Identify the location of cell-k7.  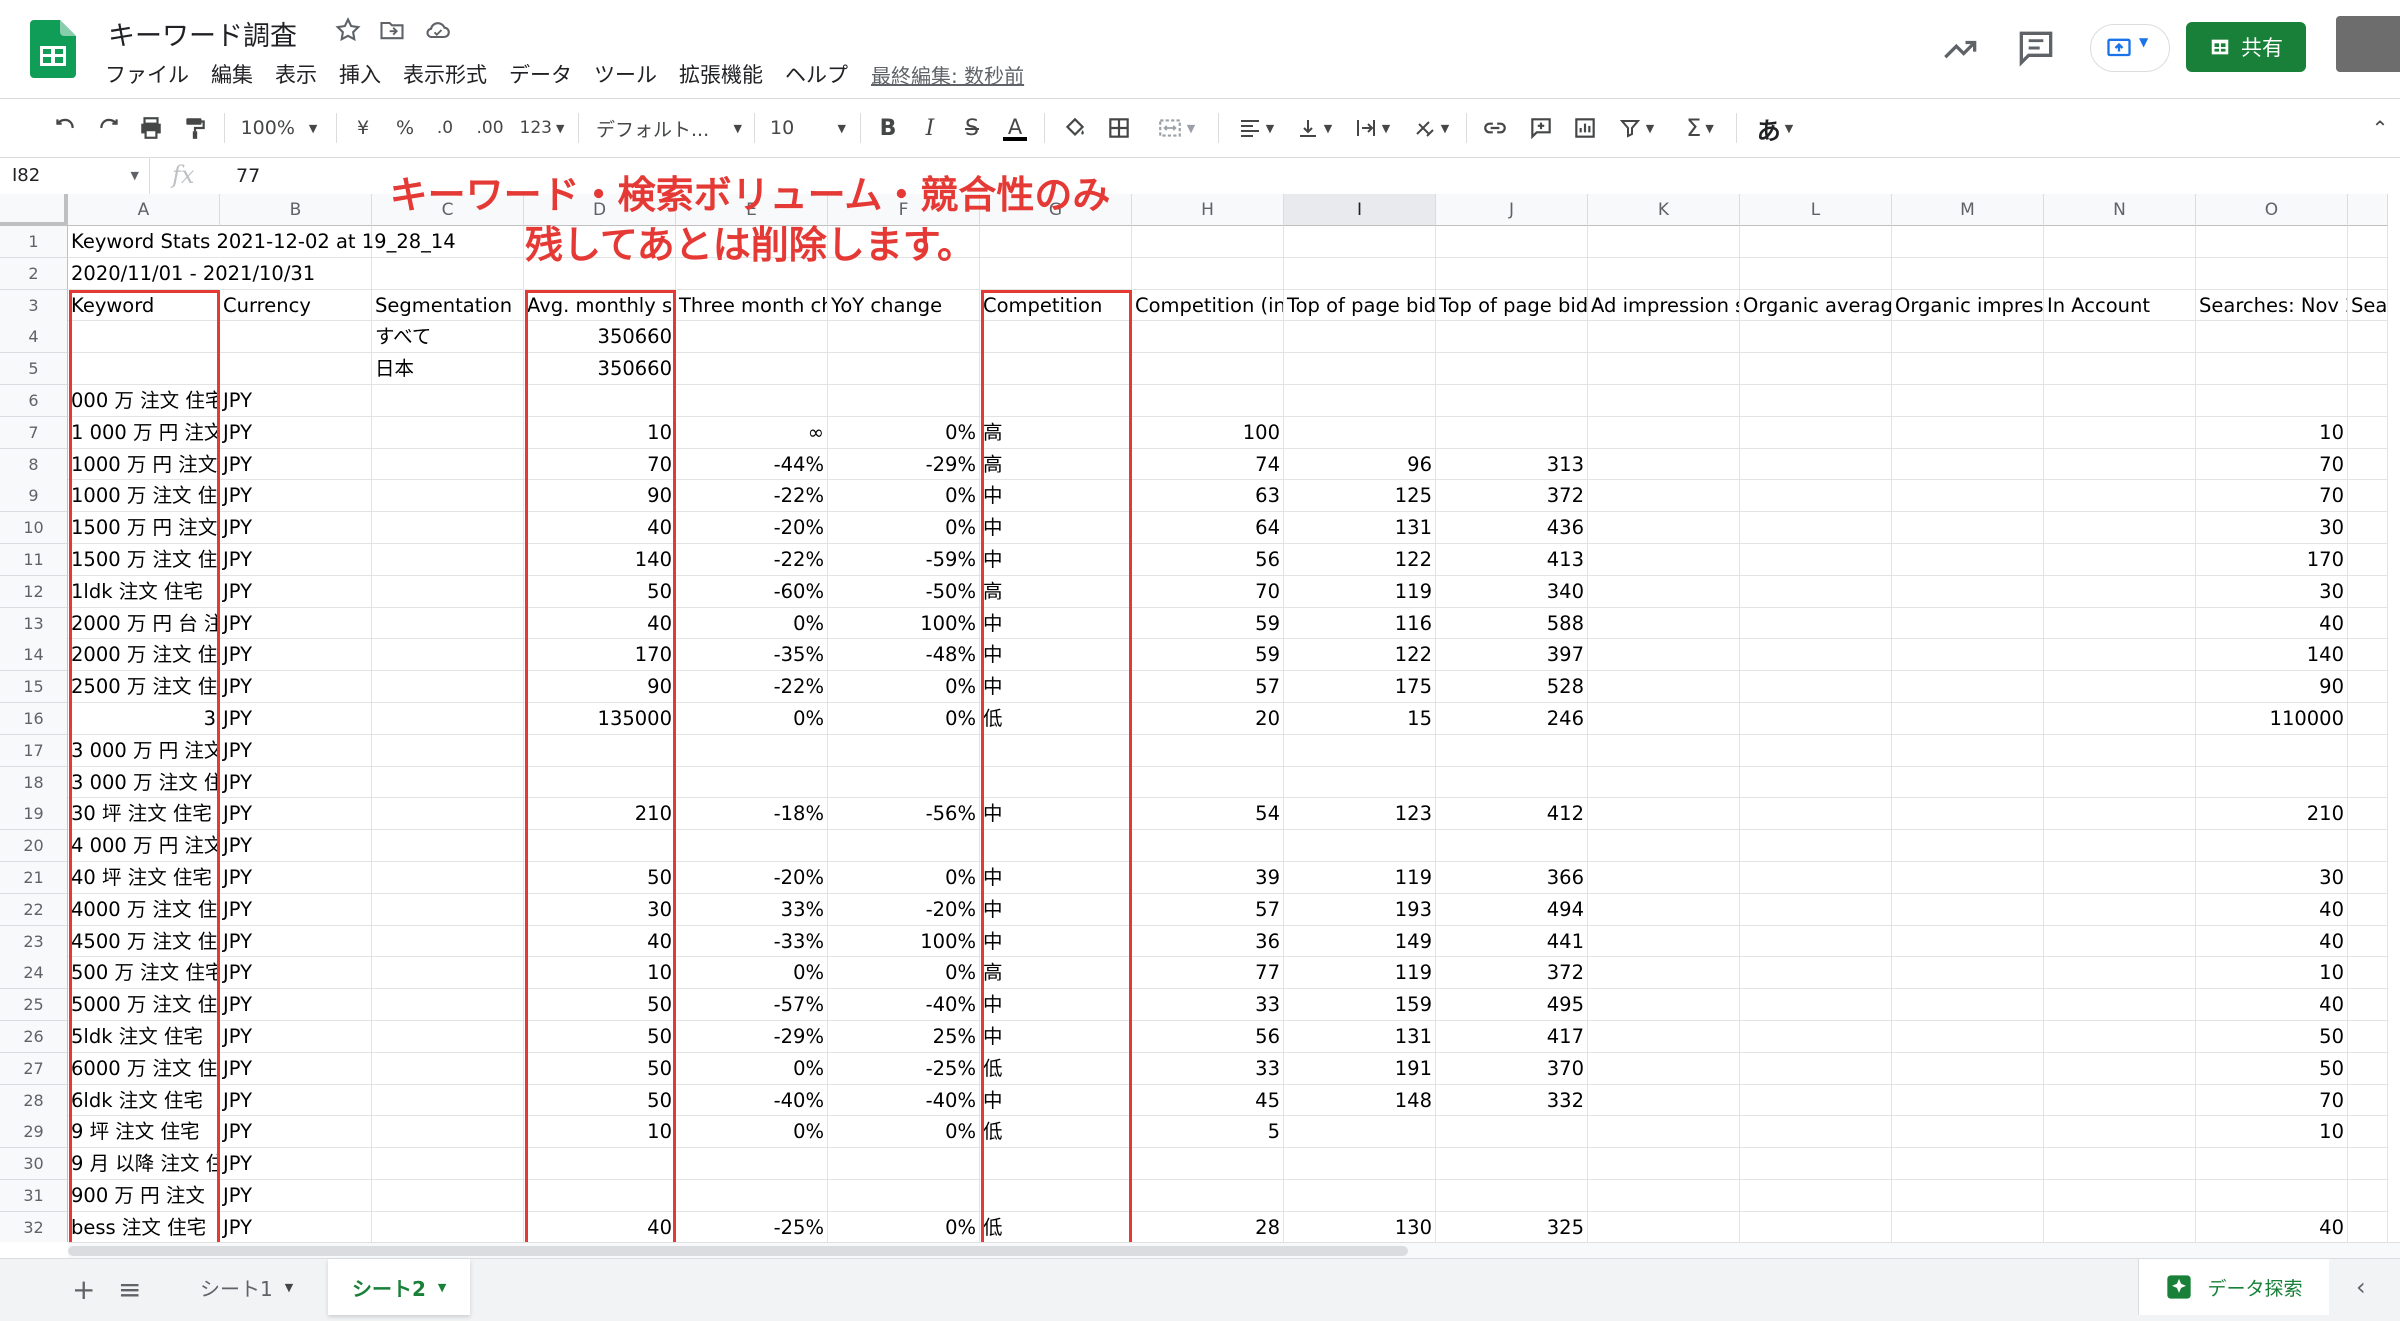
(1664, 432).